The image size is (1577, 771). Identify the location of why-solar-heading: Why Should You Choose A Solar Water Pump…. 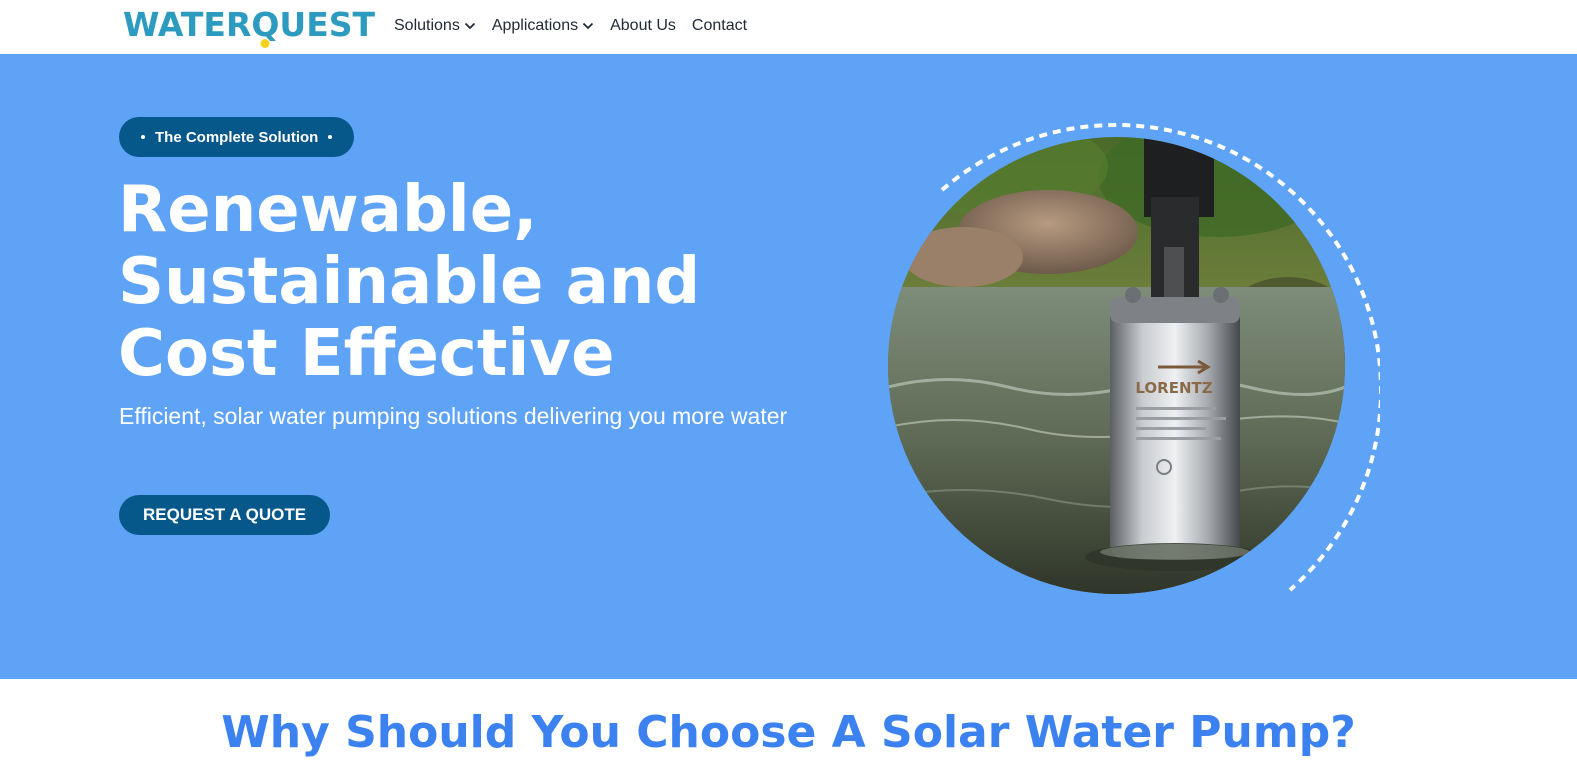
(788, 732).